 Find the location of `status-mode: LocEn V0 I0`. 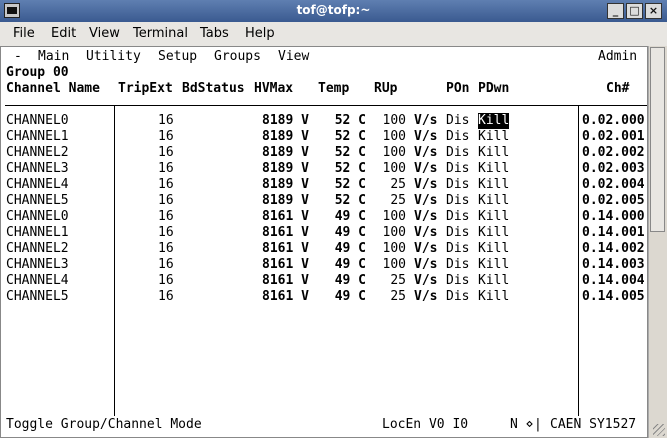

status-mode: LocEn V0 I0 is located at coordinates (425, 424).